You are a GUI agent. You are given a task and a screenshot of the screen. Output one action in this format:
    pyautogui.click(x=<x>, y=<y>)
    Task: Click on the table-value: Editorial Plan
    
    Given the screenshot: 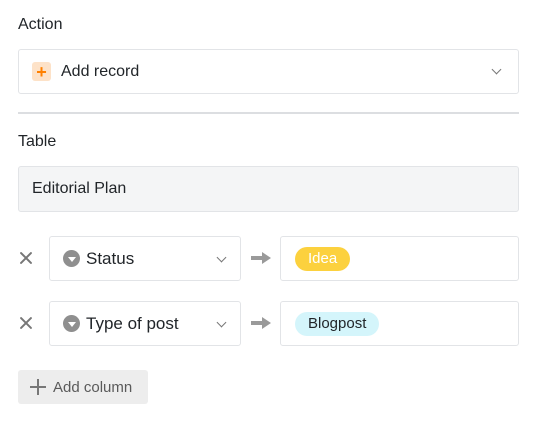 What is the action you would take?
    pyautogui.click(x=79, y=188)
    